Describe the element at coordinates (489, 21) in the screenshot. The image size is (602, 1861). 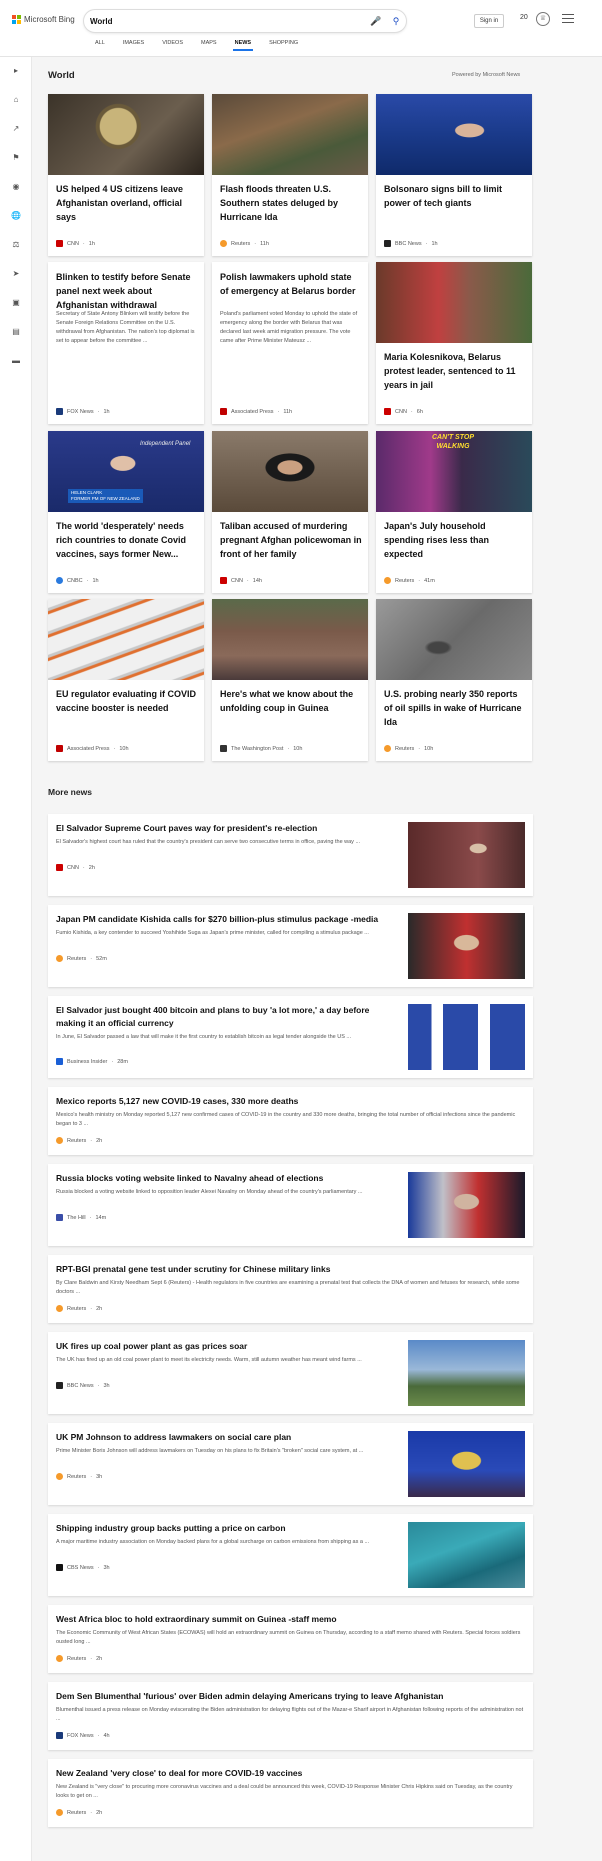
I see `sign-in-button: Sign in` at that location.